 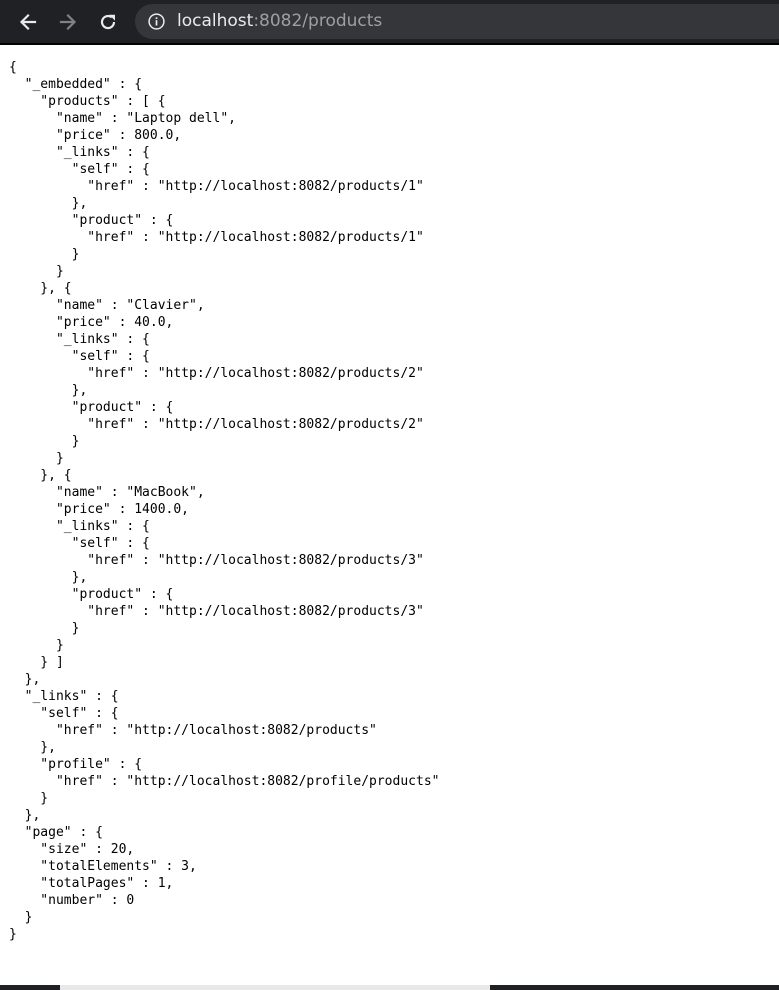 What do you see at coordinates (99, 509) in the screenshot?
I see `json-line: "price" : 1400.0,` at bounding box center [99, 509].